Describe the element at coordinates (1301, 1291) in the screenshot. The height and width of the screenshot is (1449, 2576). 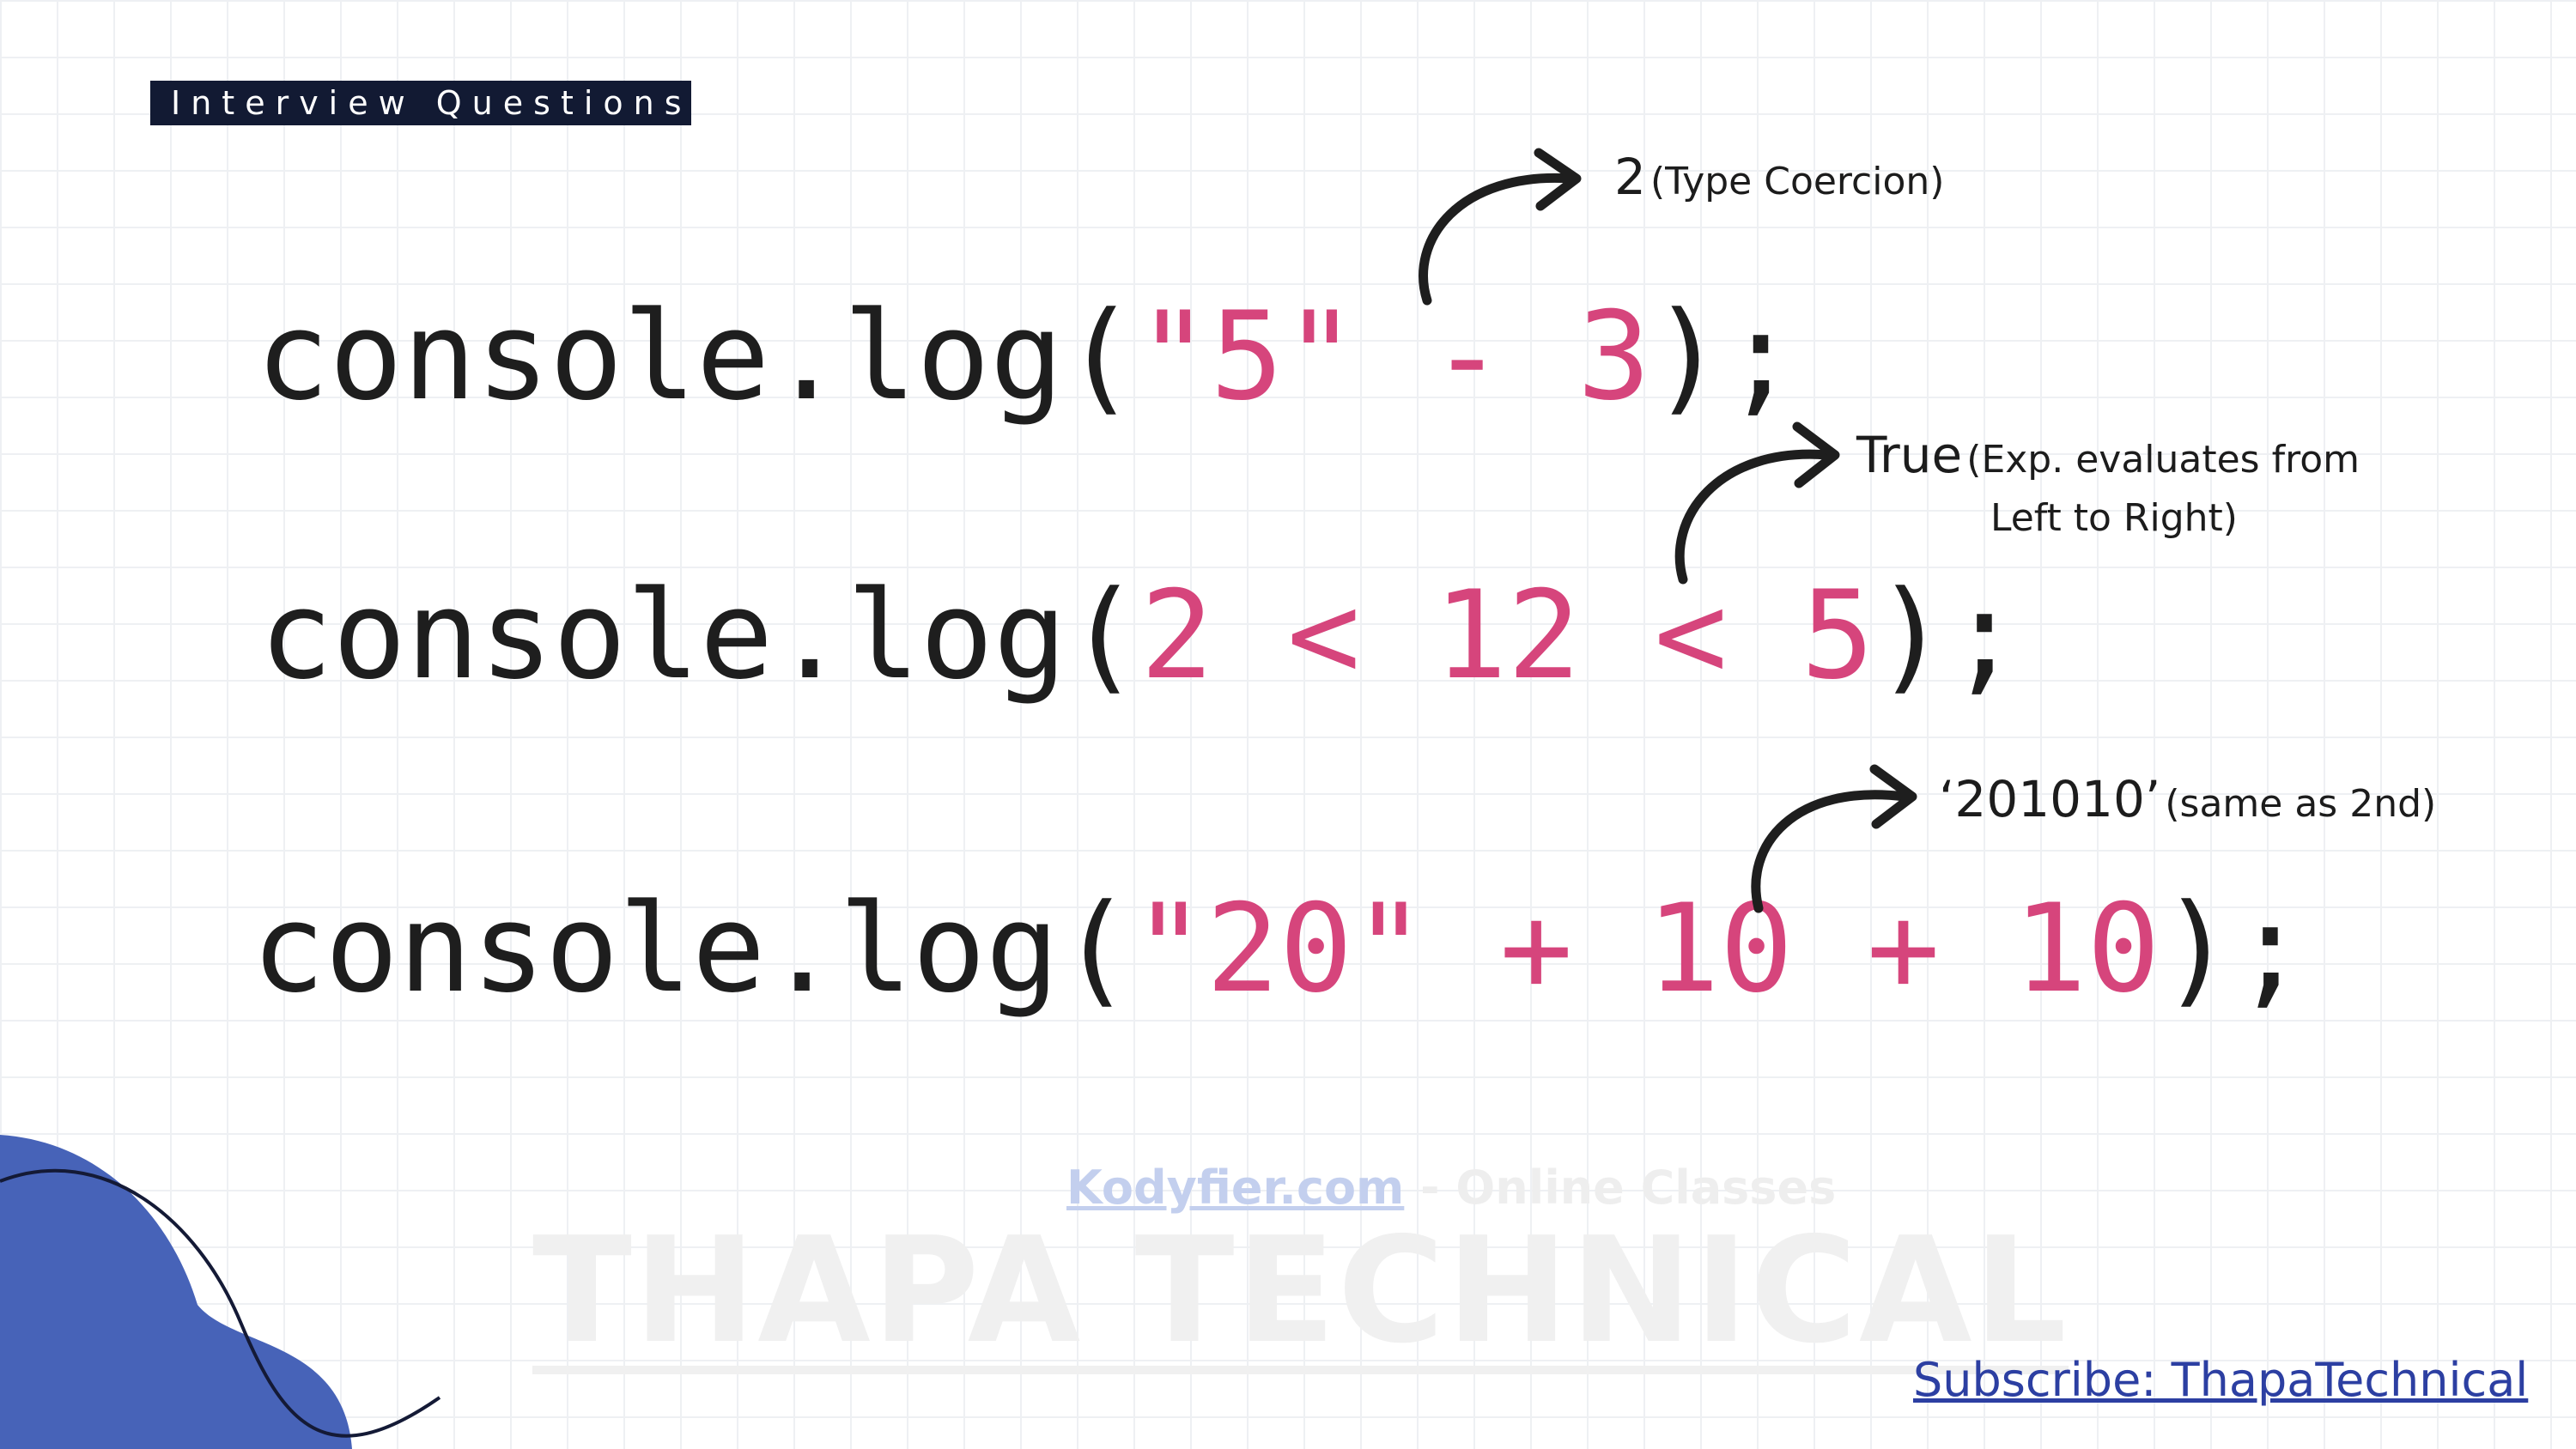
I see `watermark-brand: THAPA TECHNICAL` at that location.